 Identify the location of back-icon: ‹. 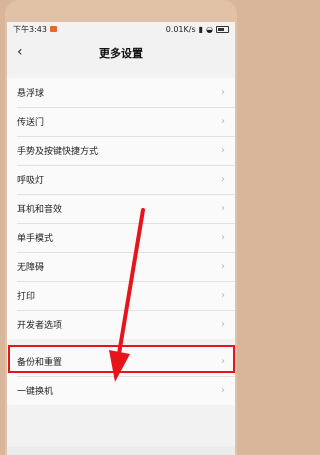
(24, 52).